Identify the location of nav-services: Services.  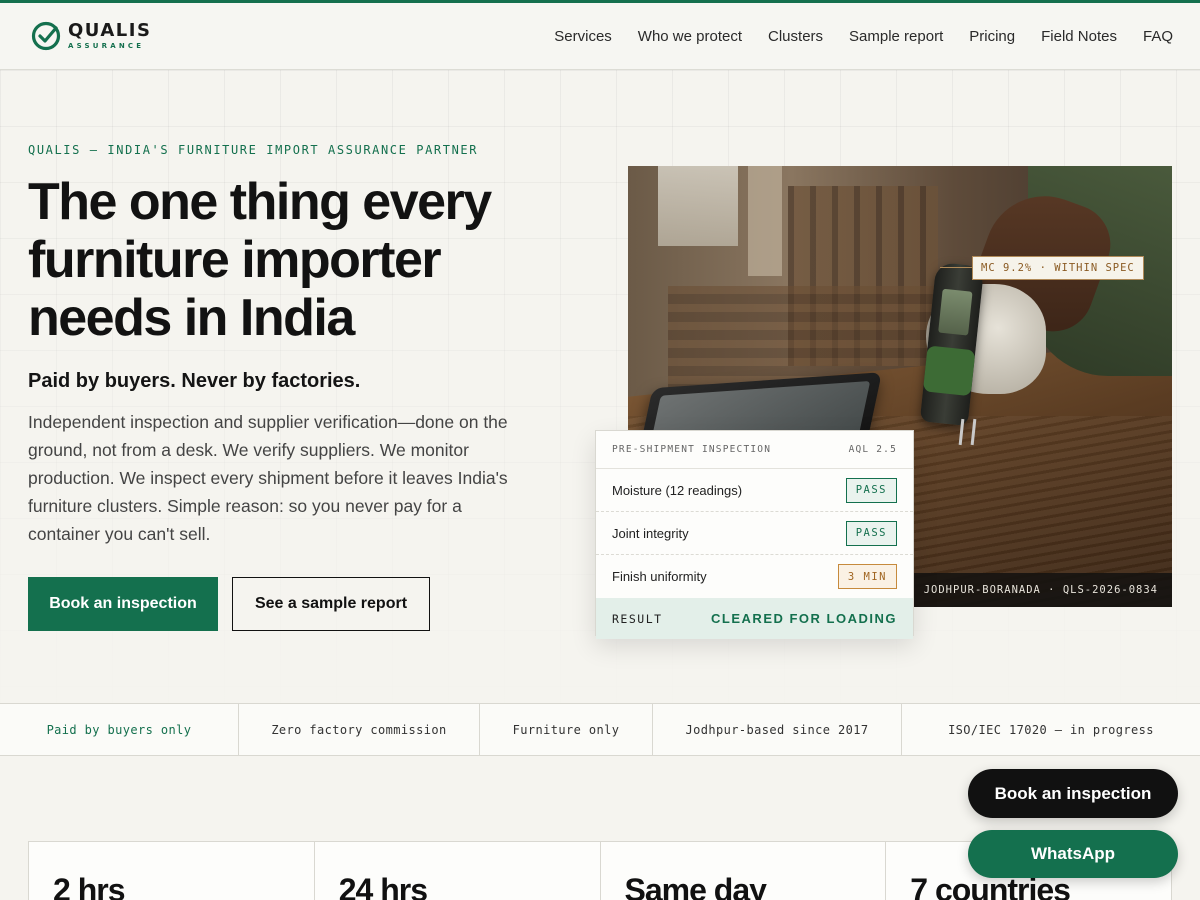
(583, 36).